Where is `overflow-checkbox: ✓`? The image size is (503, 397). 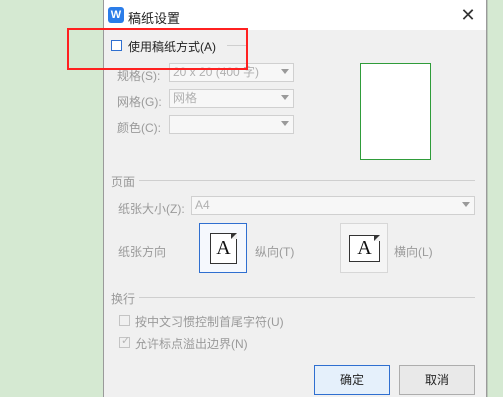 overflow-checkbox: ✓ is located at coordinates (125, 341).